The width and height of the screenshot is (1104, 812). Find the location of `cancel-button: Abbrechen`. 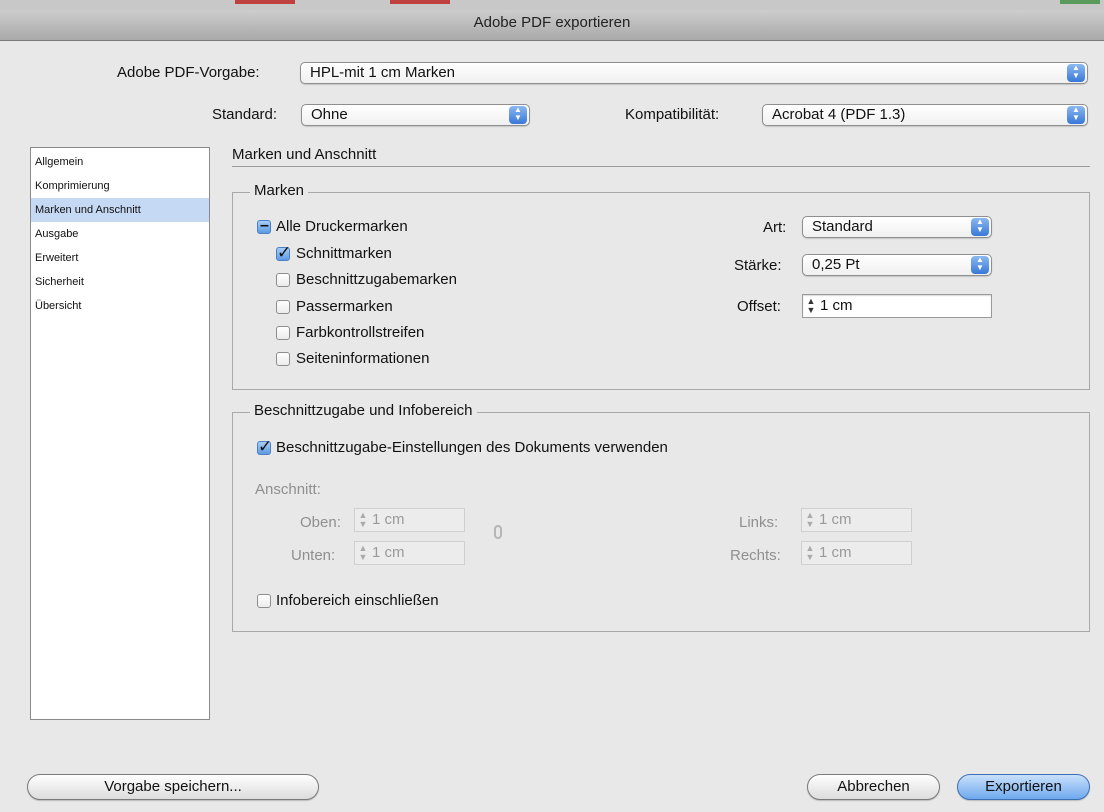

cancel-button: Abbrechen is located at coordinates (873, 787).